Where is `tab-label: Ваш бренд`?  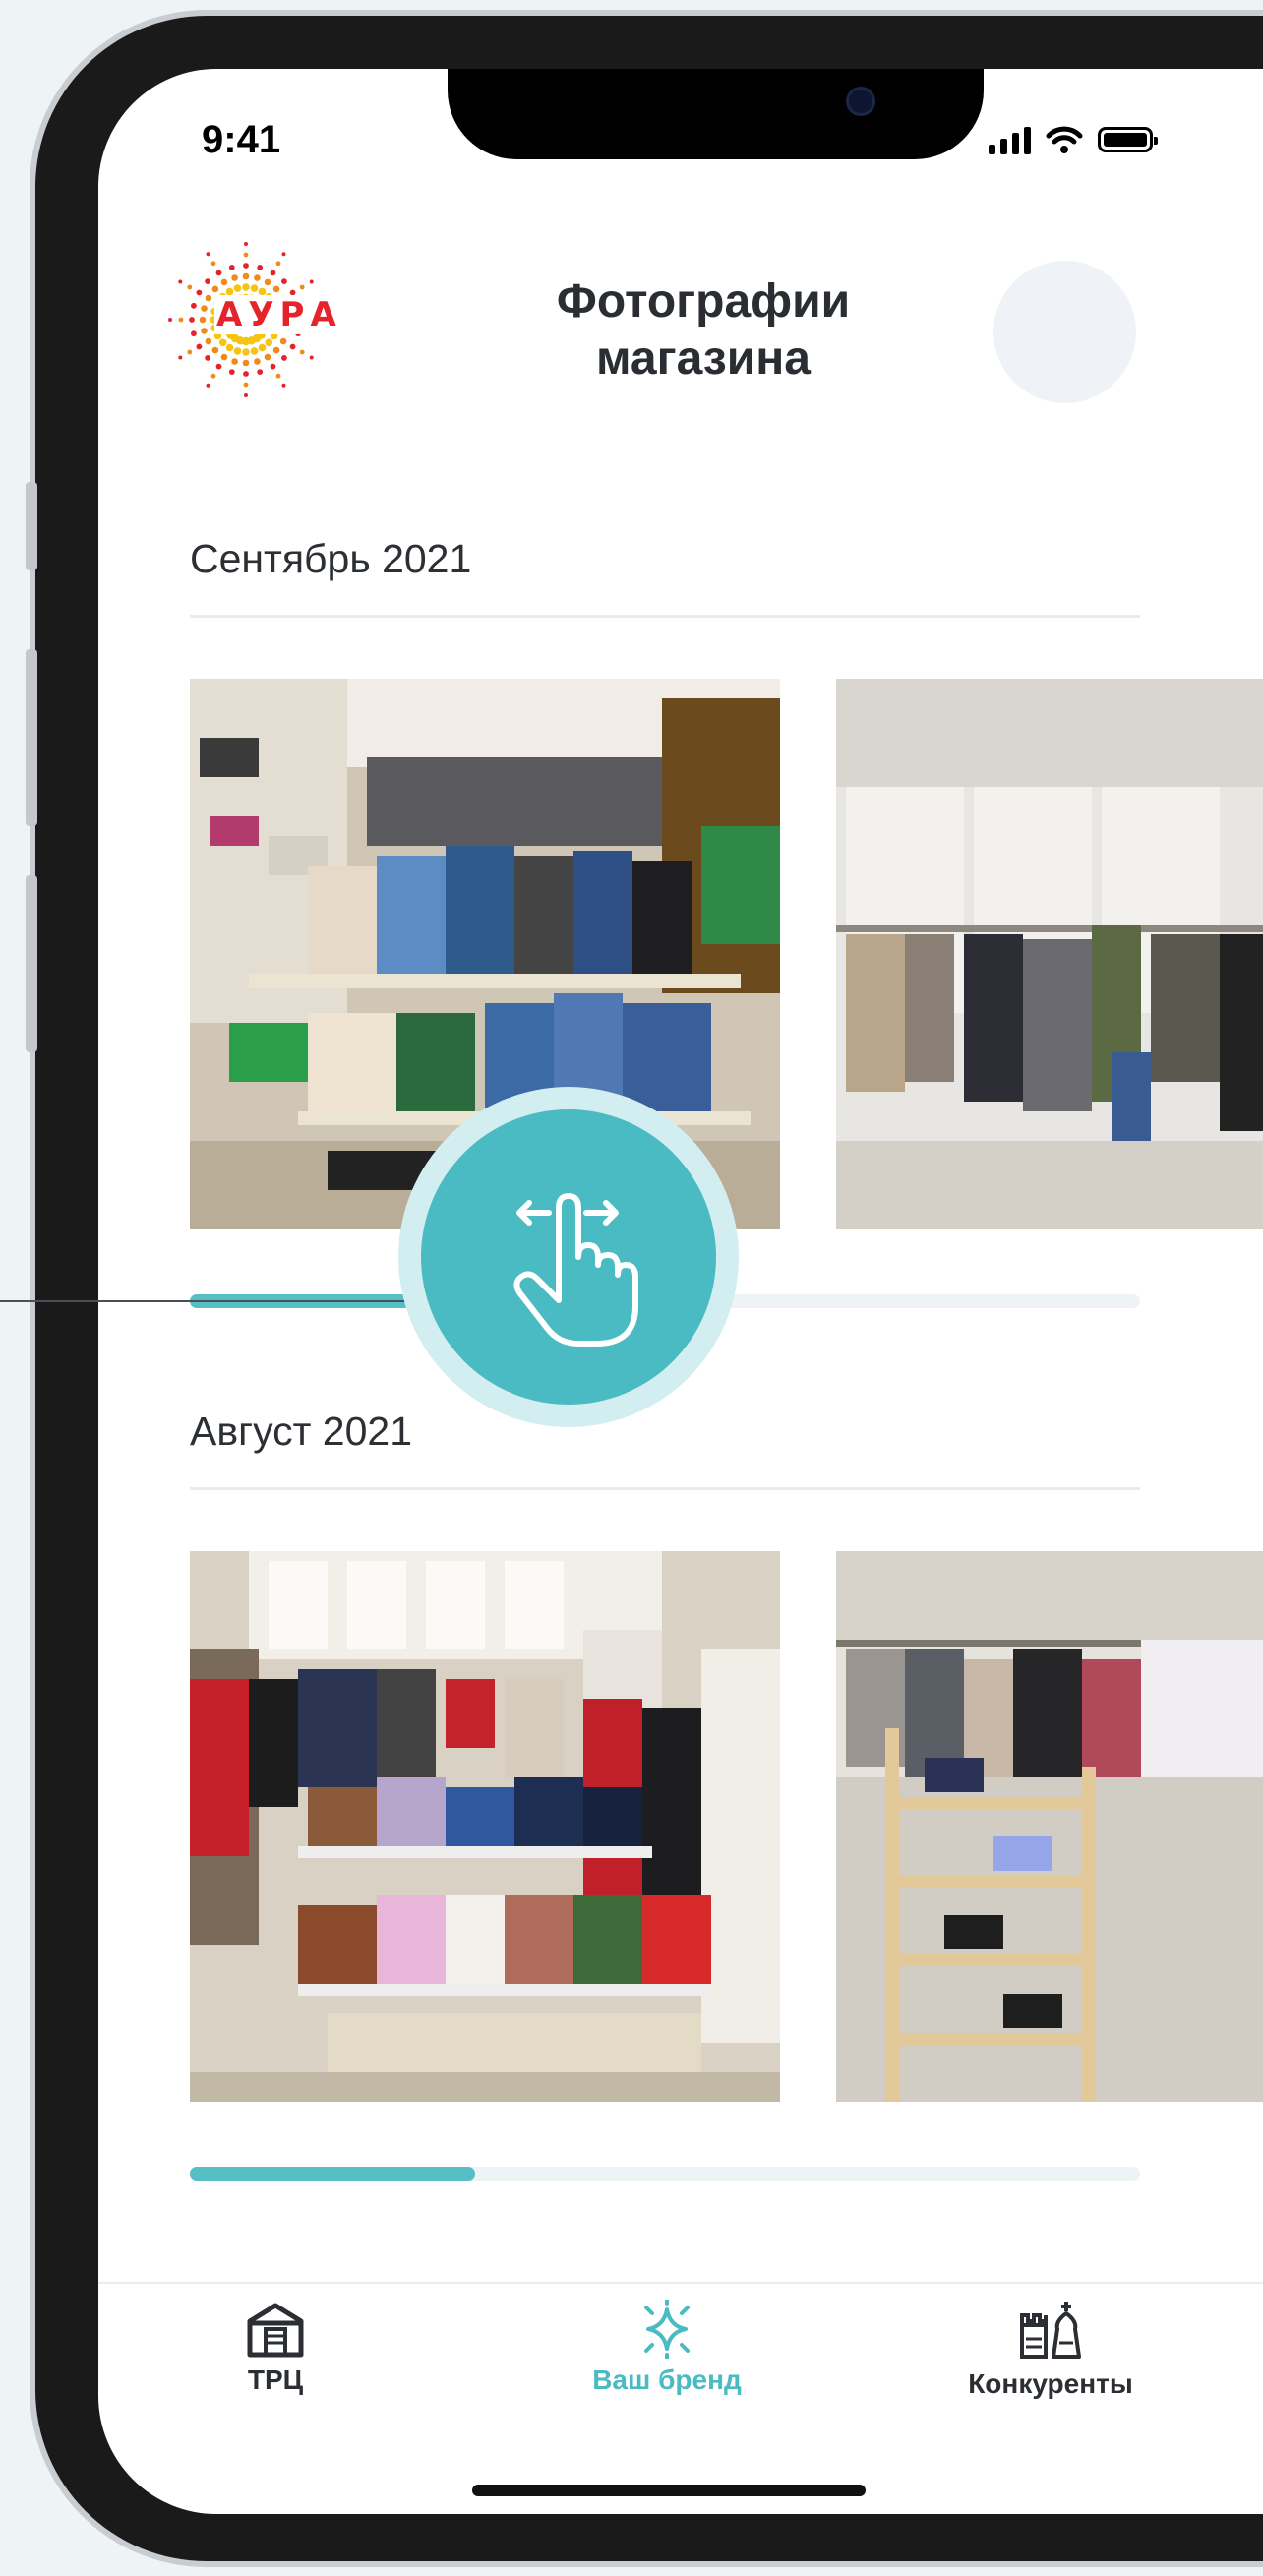
tab-label: Ваш бренд is located at coordinates (667, 2380).